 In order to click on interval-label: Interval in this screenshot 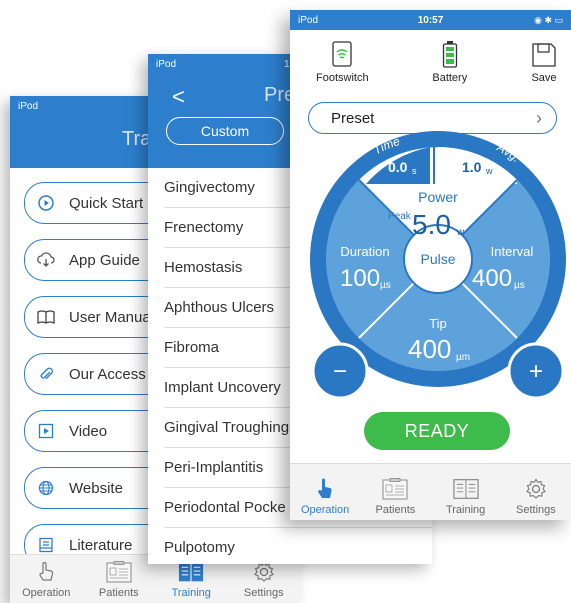, I will do `click(512, 251)`.